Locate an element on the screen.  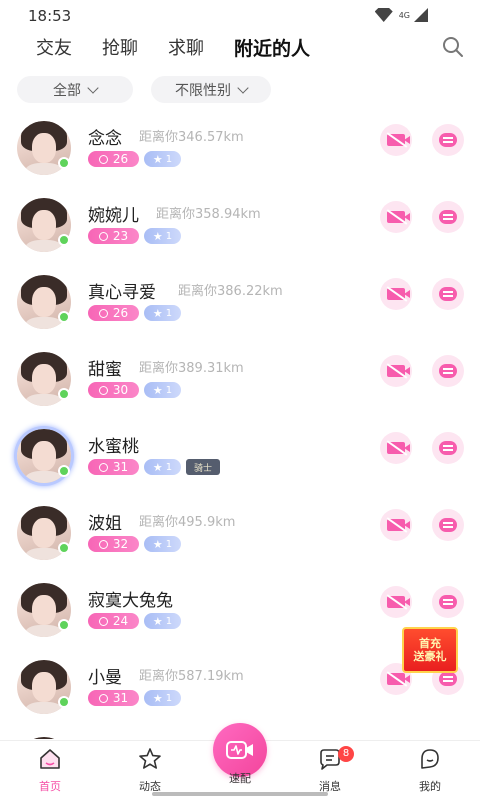
chevron-down-icon is located at coordinates (93, 87).